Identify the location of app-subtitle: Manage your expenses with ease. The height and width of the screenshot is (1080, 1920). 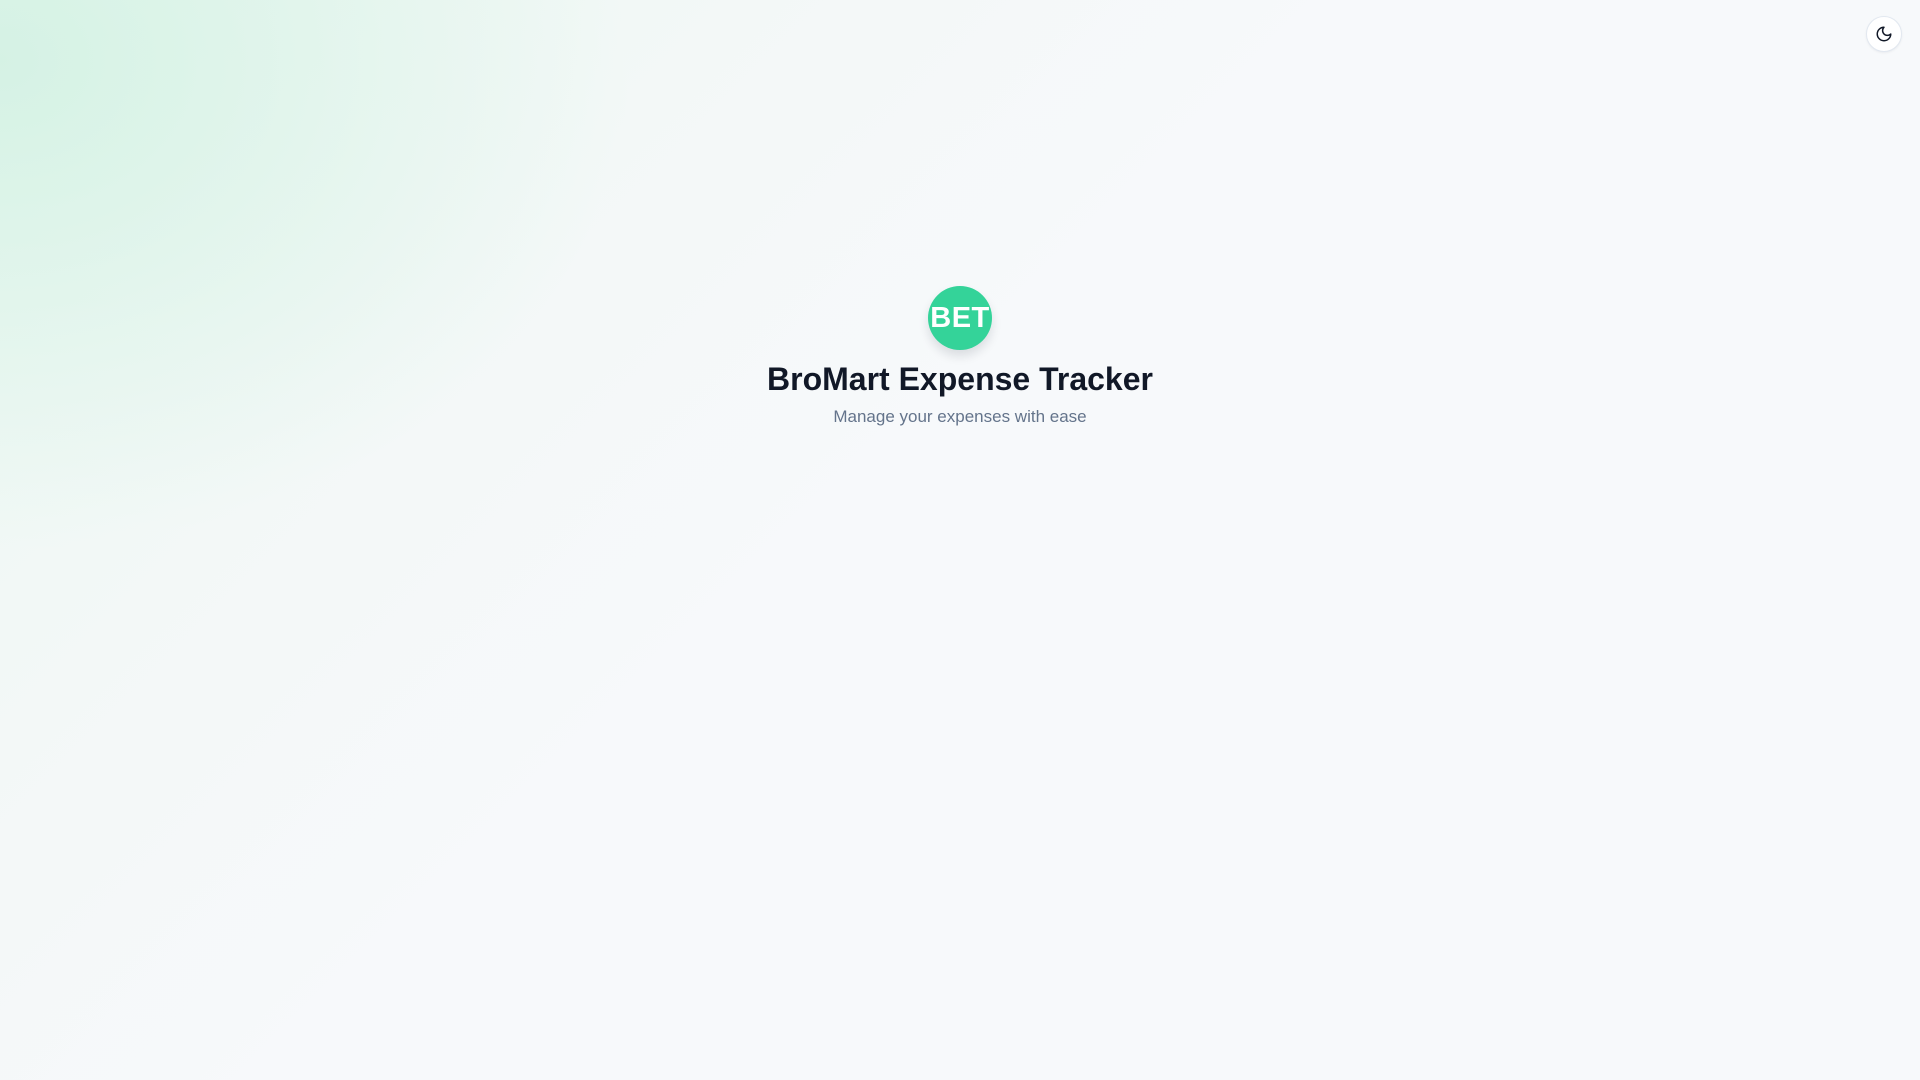
(960, 416).